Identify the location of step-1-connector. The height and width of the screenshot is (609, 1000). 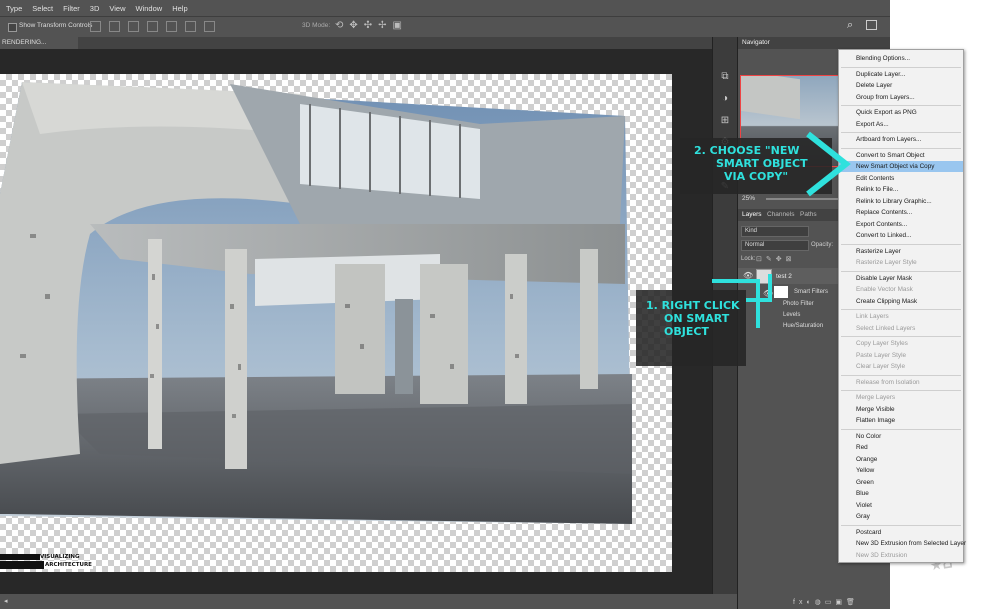
(736, 303).